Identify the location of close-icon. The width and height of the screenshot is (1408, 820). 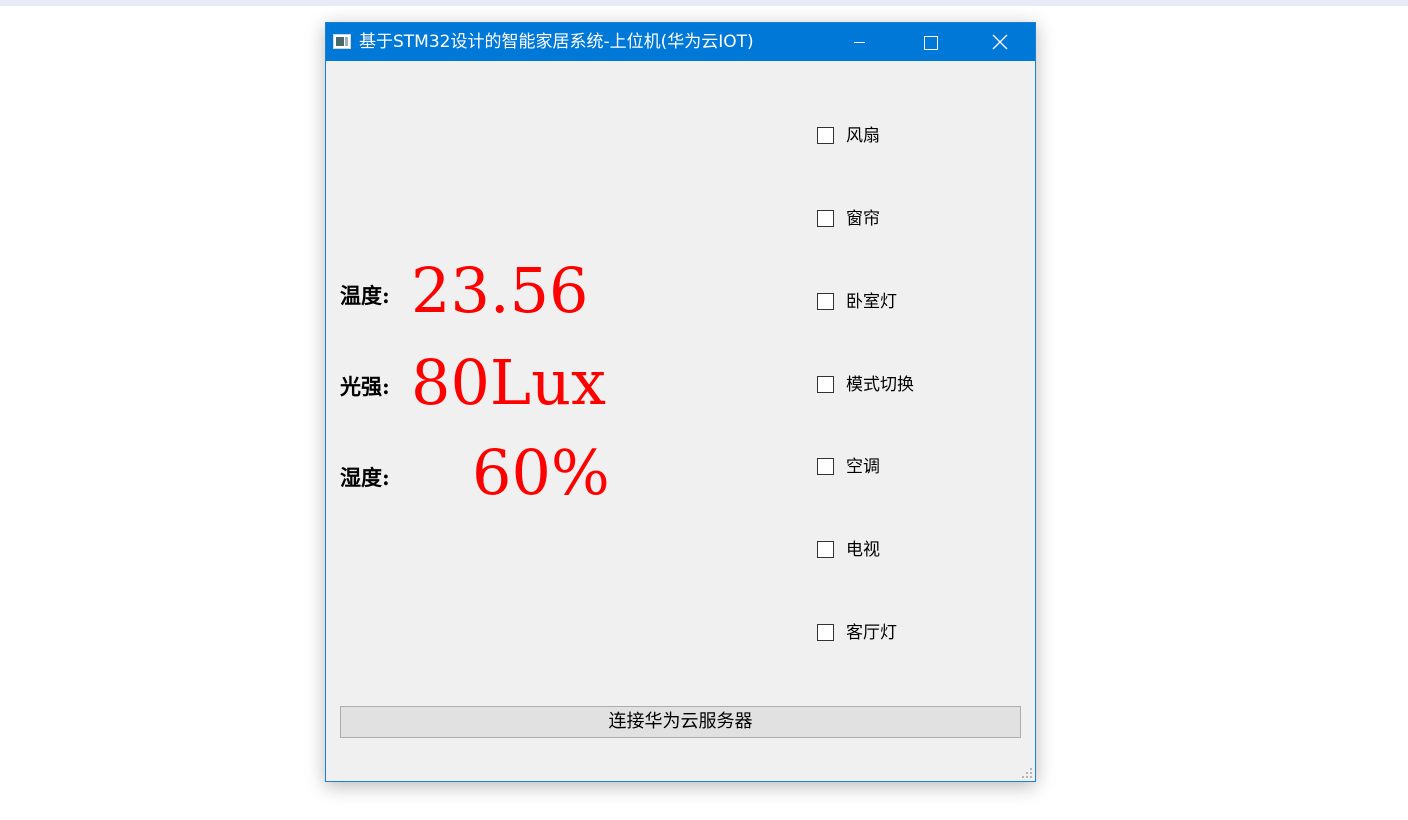
(1000, 42).